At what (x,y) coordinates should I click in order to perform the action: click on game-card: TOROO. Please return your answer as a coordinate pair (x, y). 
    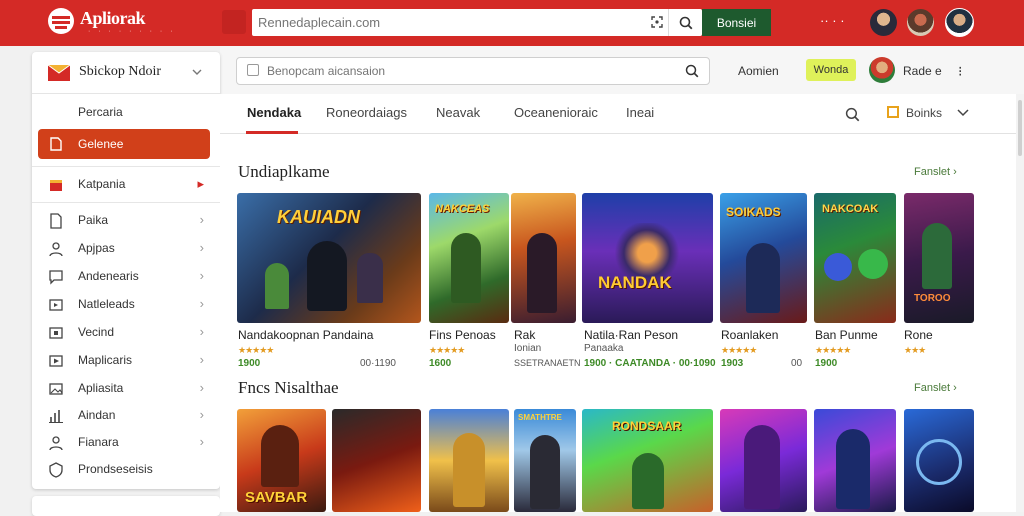
    Looking at the image, I should click on (939, 258).